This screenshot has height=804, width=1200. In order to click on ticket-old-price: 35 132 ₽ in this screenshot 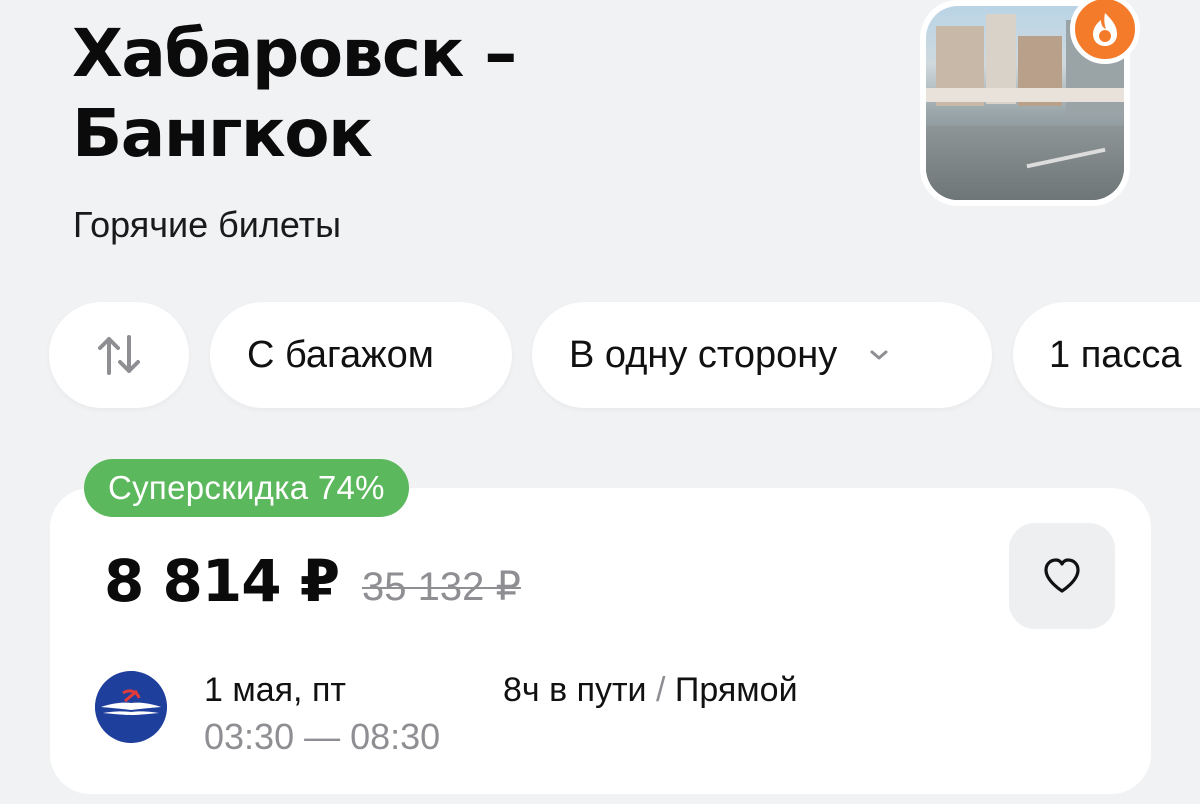, I will do `click(441, 587)`.